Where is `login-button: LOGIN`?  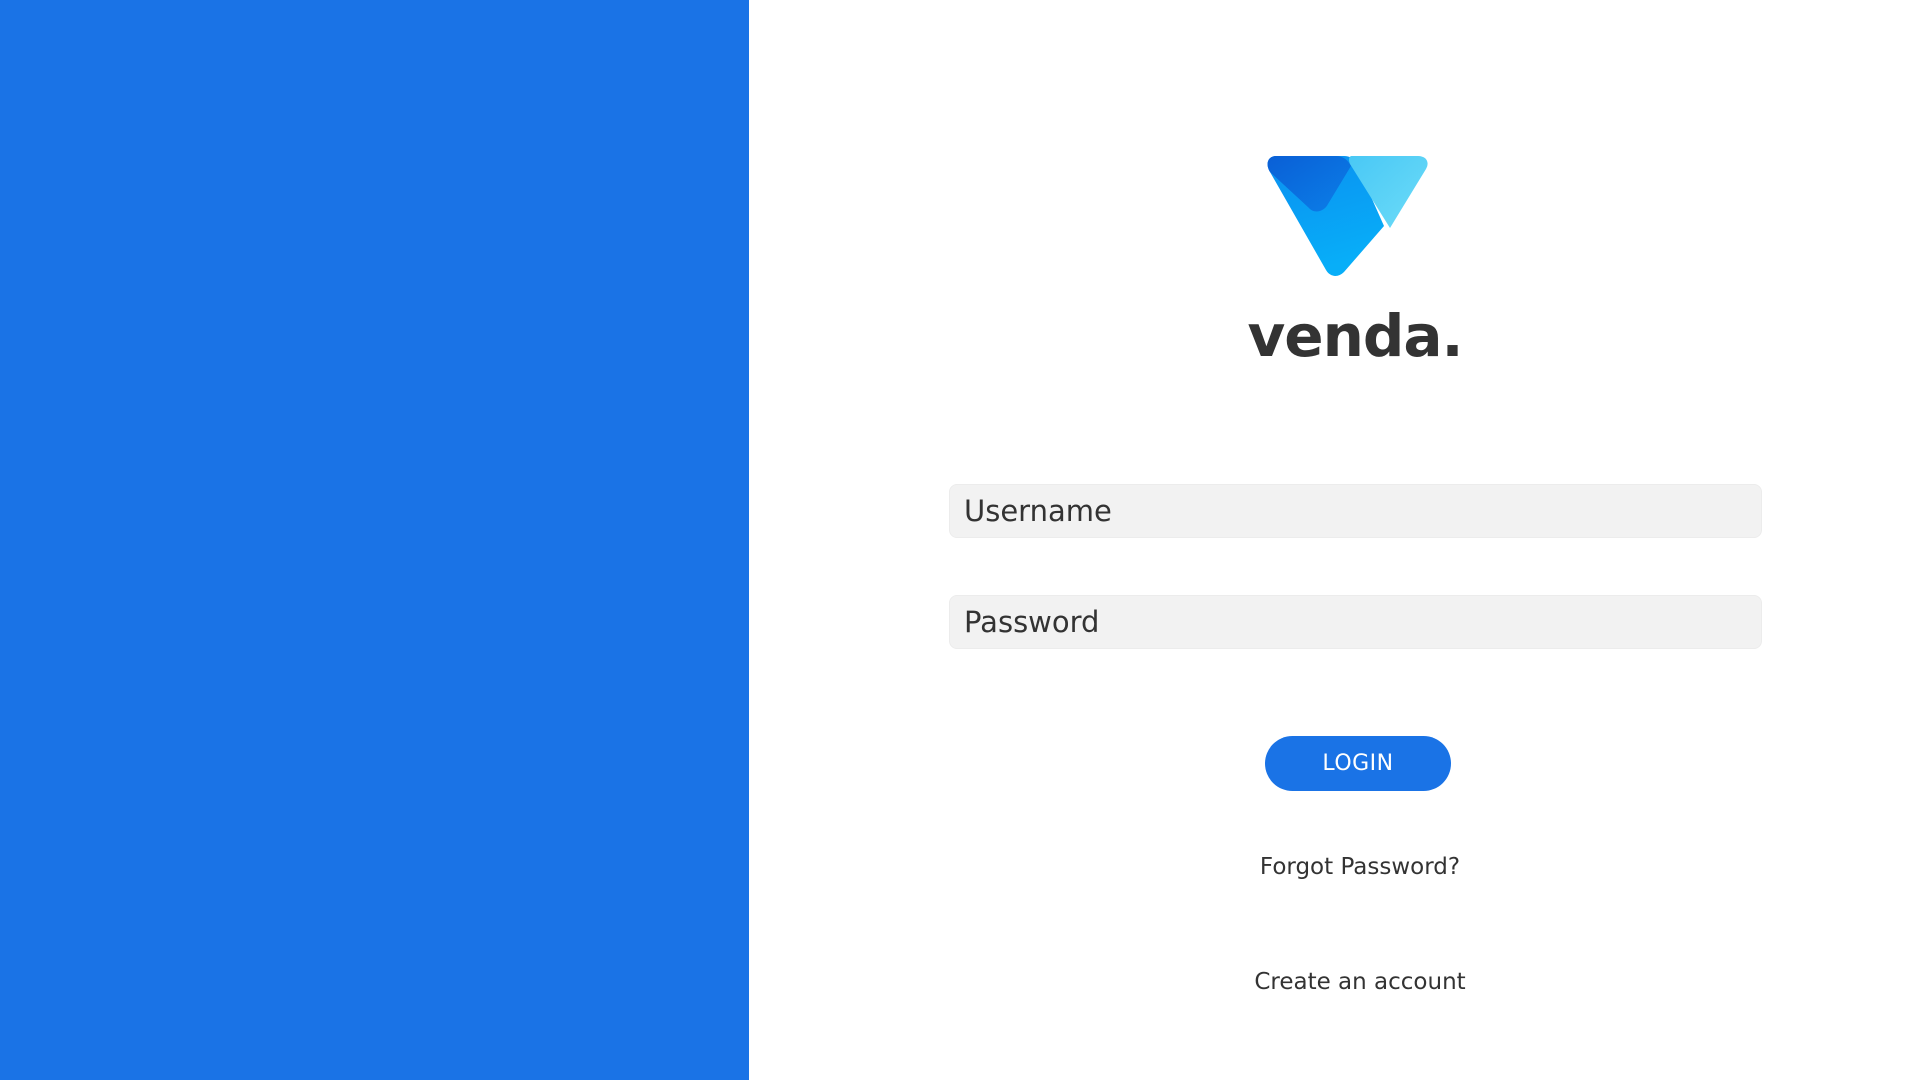
login-button: LOGIN is located at coordinates (1358, 763).